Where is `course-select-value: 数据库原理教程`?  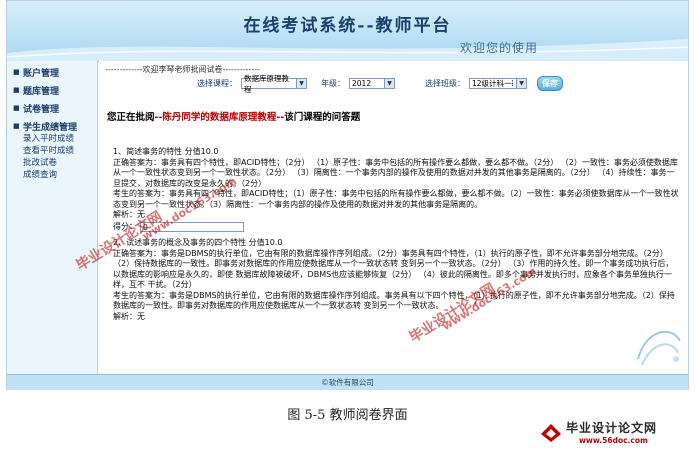 course-select-value: 数据库原理教程 is located at coordinates (266, 83).